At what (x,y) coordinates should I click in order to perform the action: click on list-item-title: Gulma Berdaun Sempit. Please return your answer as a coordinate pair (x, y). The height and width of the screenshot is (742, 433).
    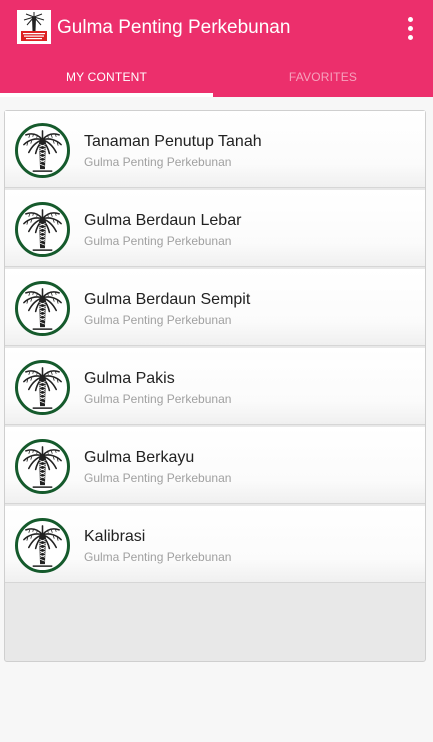
    Looking at the image, I should click on (167, 299).